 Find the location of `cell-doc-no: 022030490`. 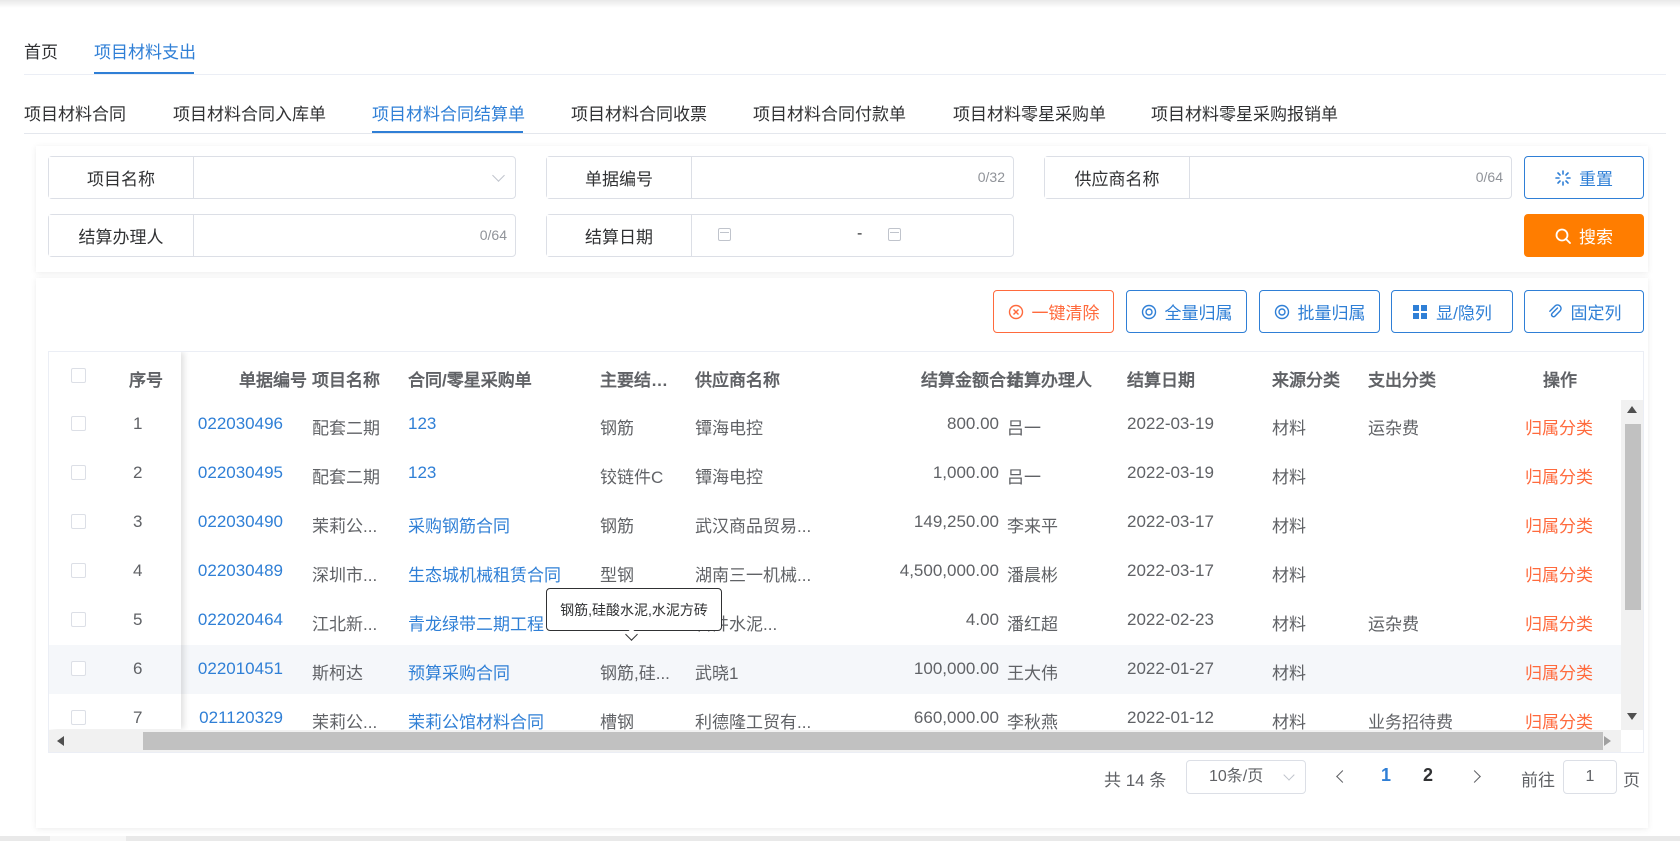

cell-doc-no: 022030490 is located at coordinates (240, 522).